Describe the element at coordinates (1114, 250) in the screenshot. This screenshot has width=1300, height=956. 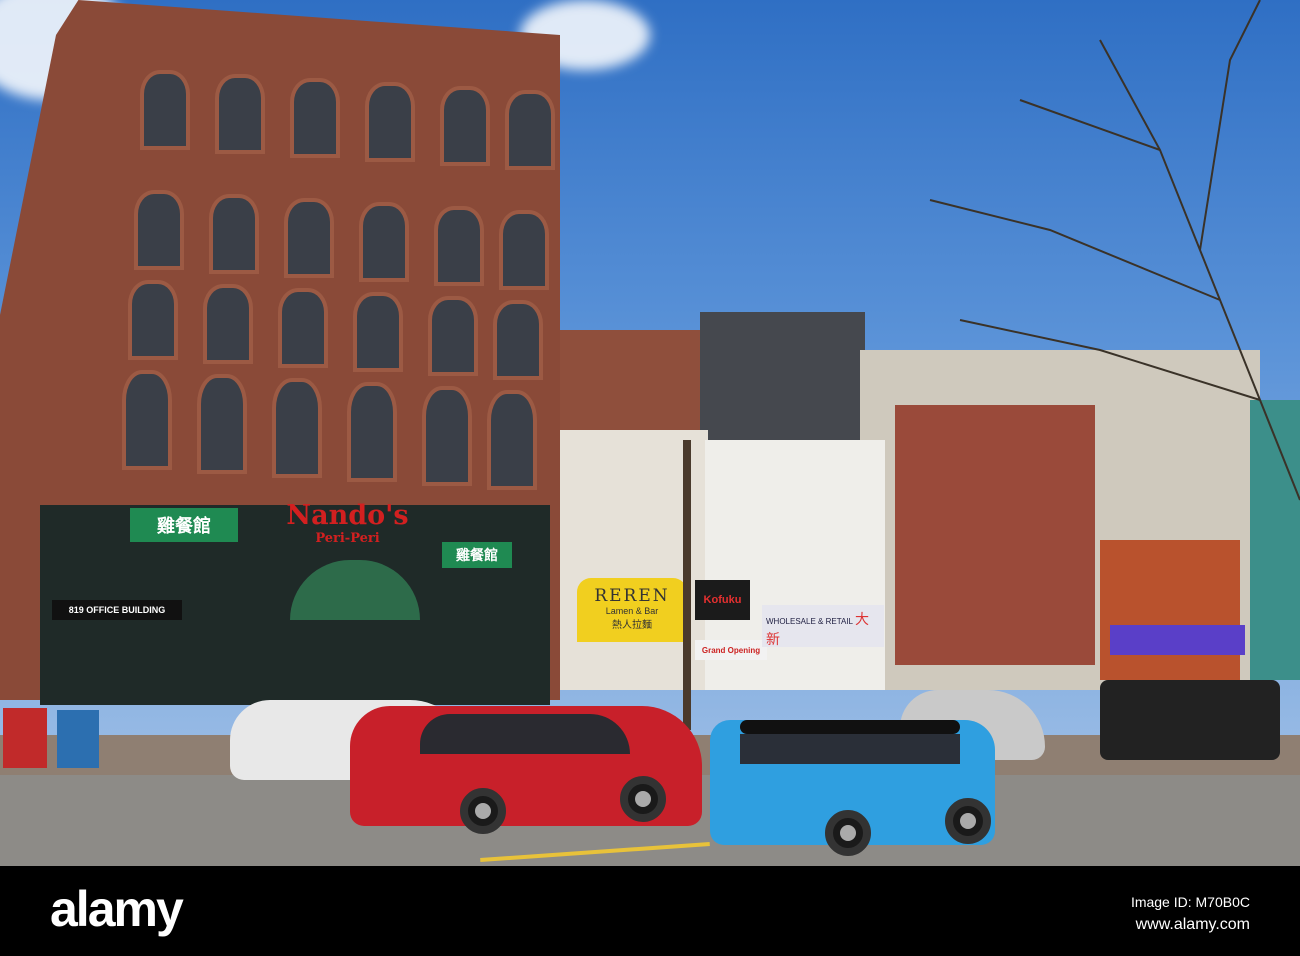
I see `bare-tree` at that location.